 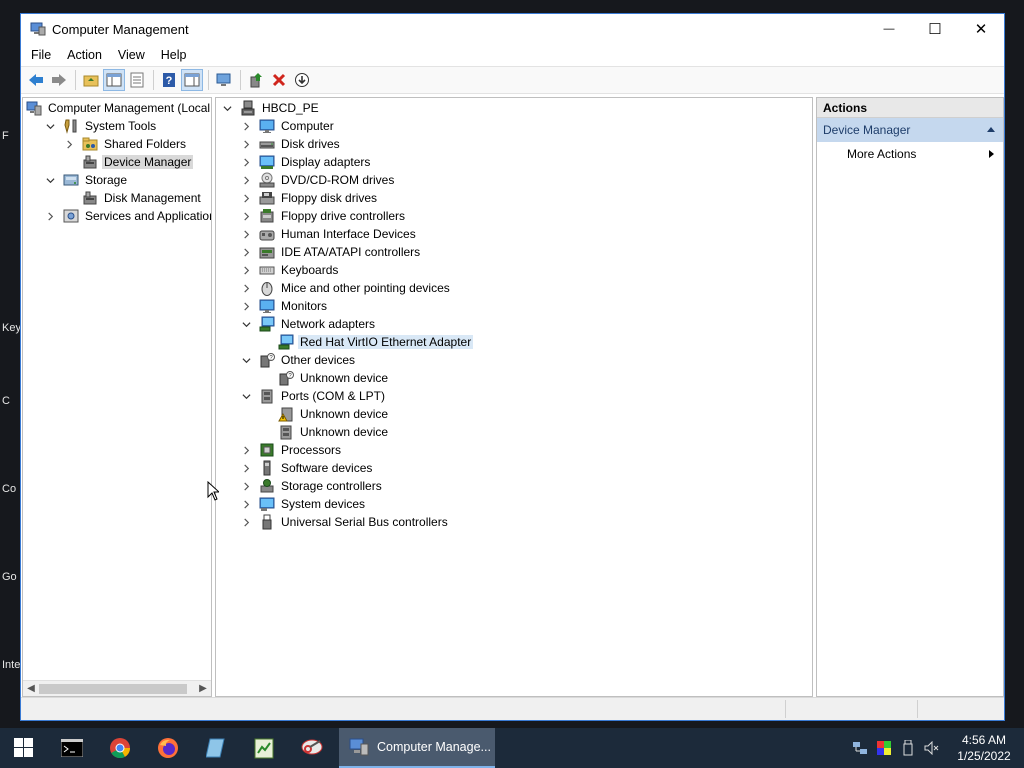 I want to click on tree-item-dvd-cd-rom-drives: DVD/CD-ROM drives, so click(x=318, y=180).